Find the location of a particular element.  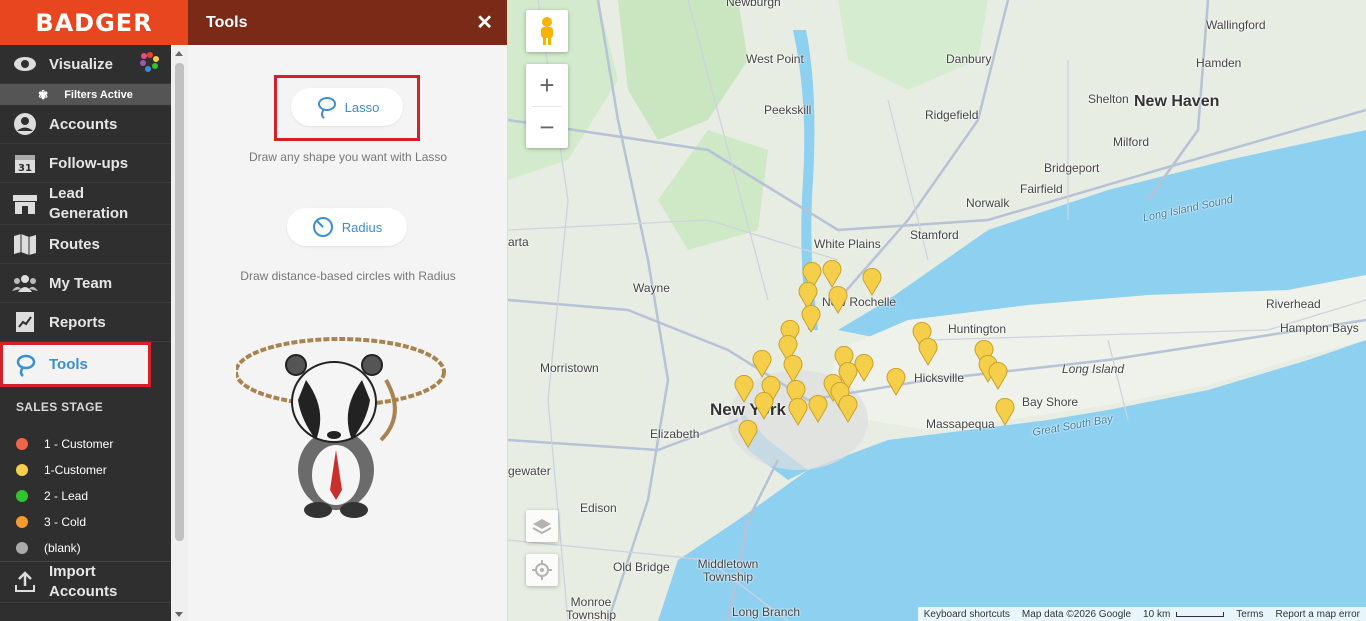

scale-label: 10 km is located at coordinates (1157, 614).